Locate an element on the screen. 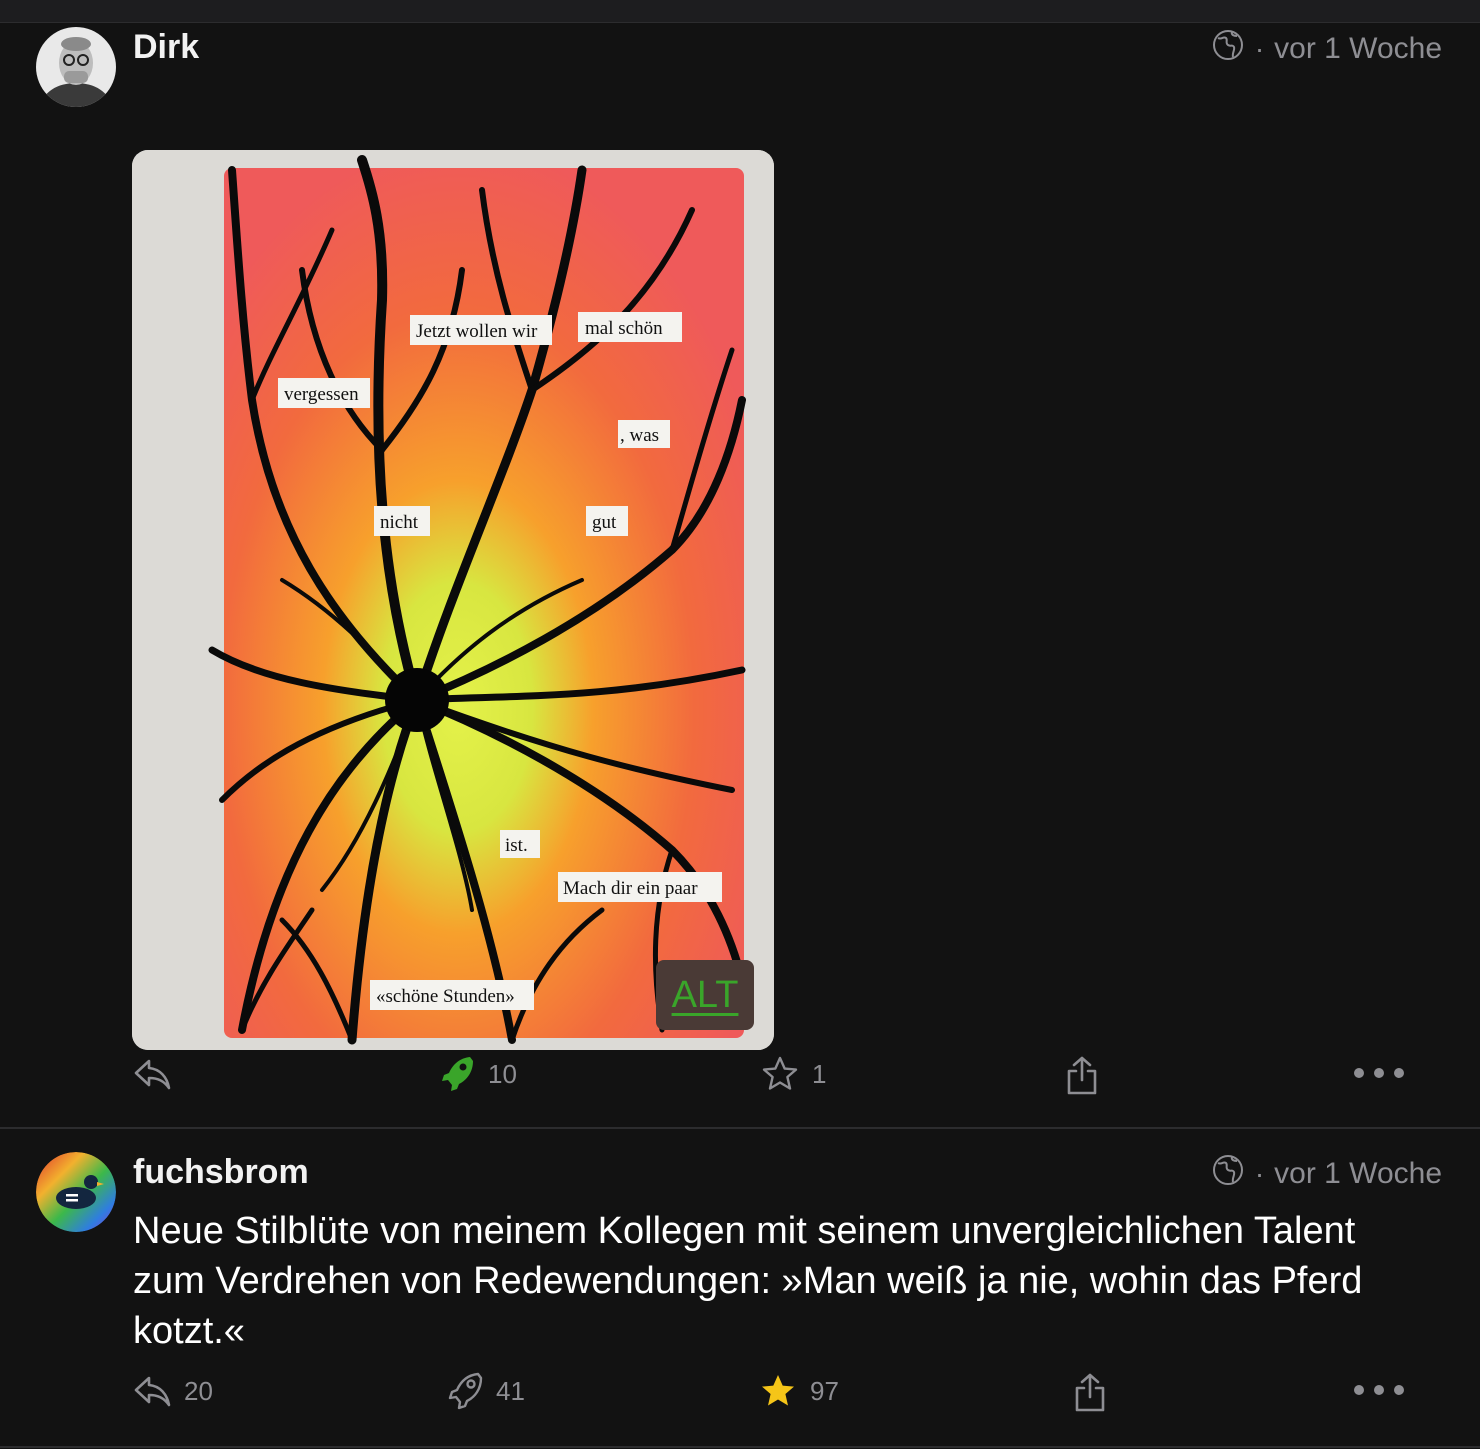 Image resolution: width=1480 pixels, height=1449 pixels. reply-button is located at coordinates (158, 1074).